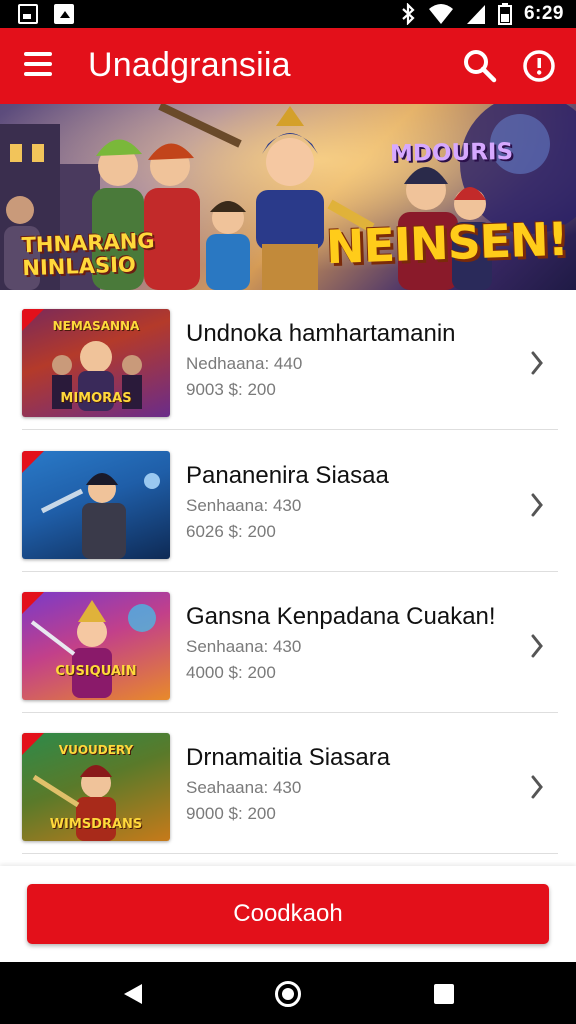  Describe the element at coordinates (475, 14) in the screenshot. I see `signal-icon` at that location.